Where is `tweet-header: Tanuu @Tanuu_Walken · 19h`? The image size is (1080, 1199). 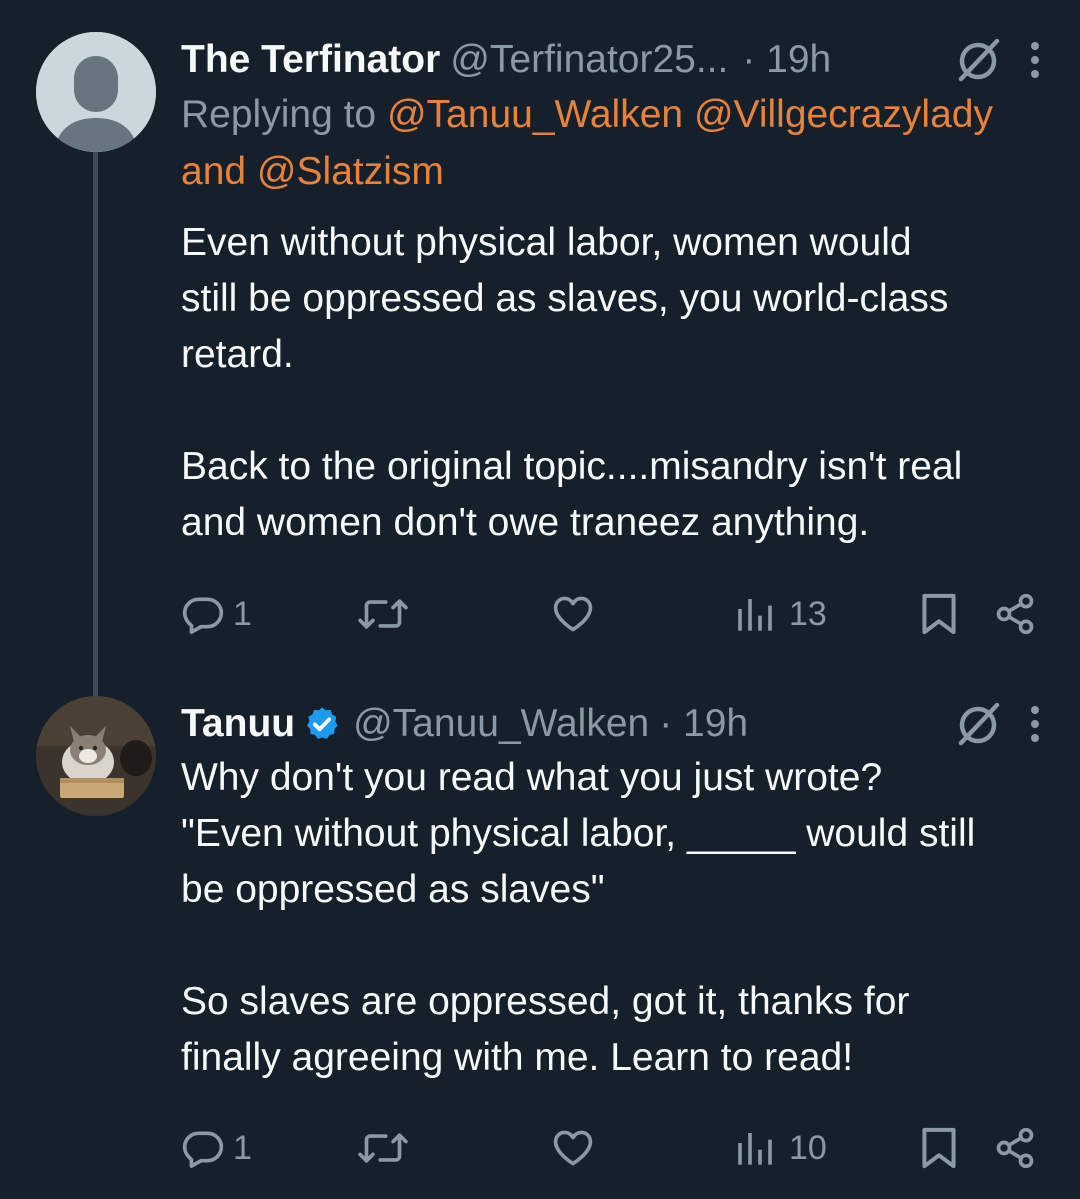
tweet-header: Tanuu @Tanuu_Walken · 19h is located at coordinates (611, 724).